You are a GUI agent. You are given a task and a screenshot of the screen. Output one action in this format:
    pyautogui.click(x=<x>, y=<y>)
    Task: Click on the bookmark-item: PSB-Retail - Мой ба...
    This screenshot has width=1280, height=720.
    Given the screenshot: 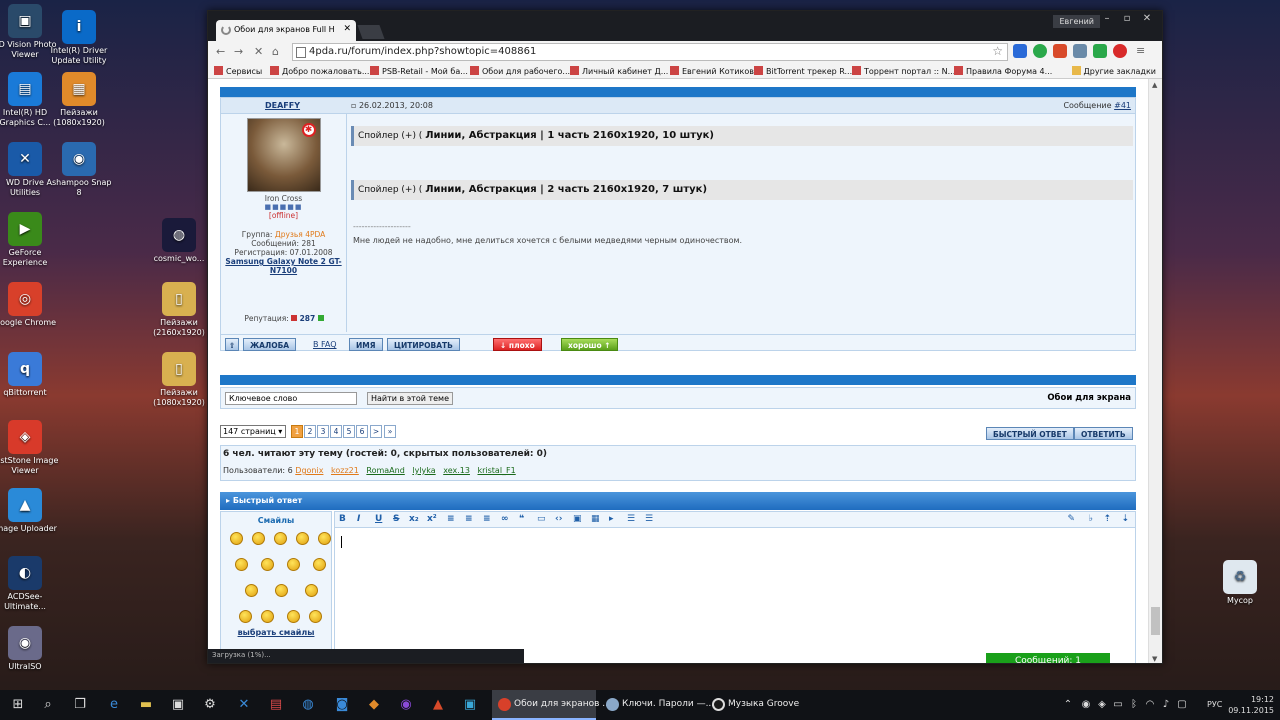 What is the action you would take?
    pyautogui.click(x=419, y=71)
    